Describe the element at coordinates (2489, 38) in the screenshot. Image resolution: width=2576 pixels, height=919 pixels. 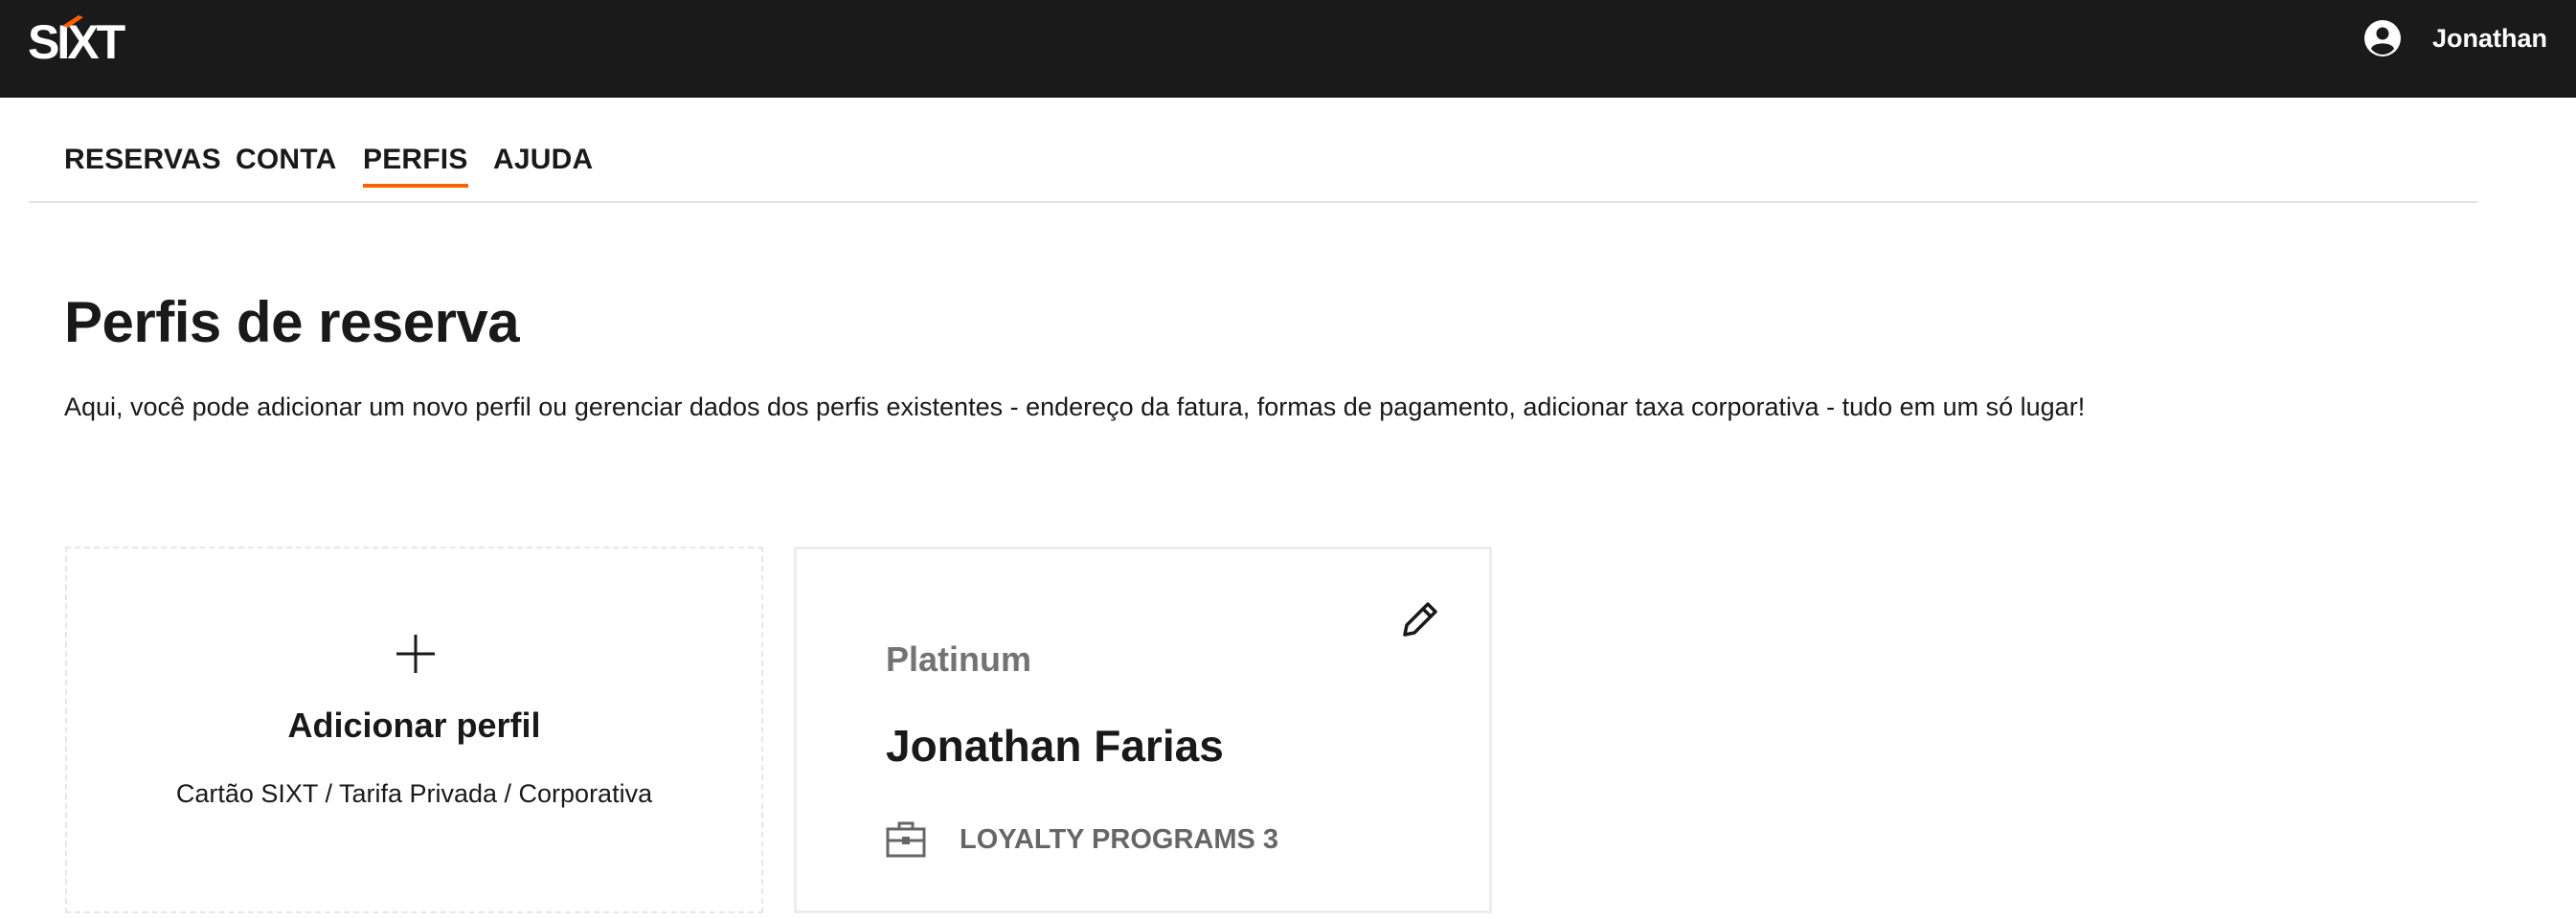
I see `user-name: Jonathan` at that location.